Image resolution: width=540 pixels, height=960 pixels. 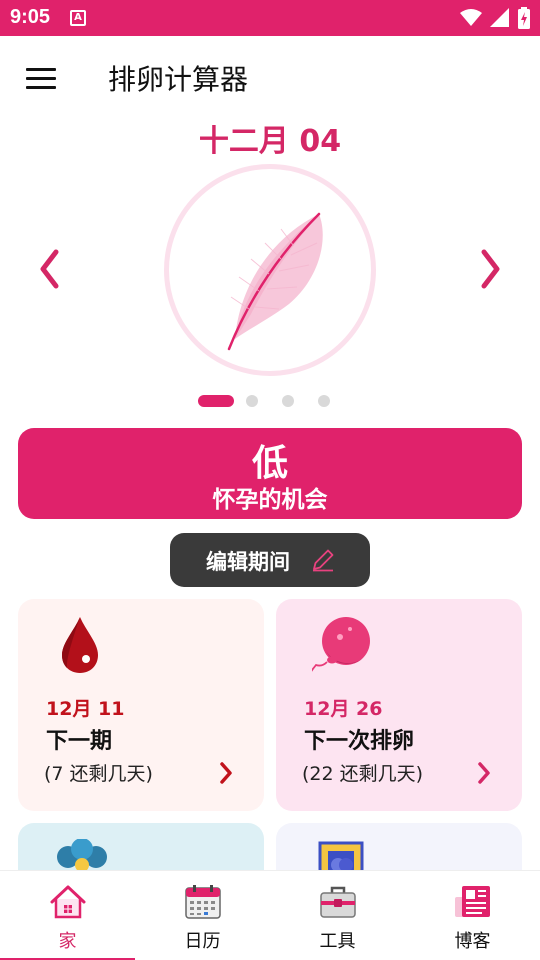 I want to click on pregnancy-chance-card: 低 怀孕的机会, so click(x=270, y=473).